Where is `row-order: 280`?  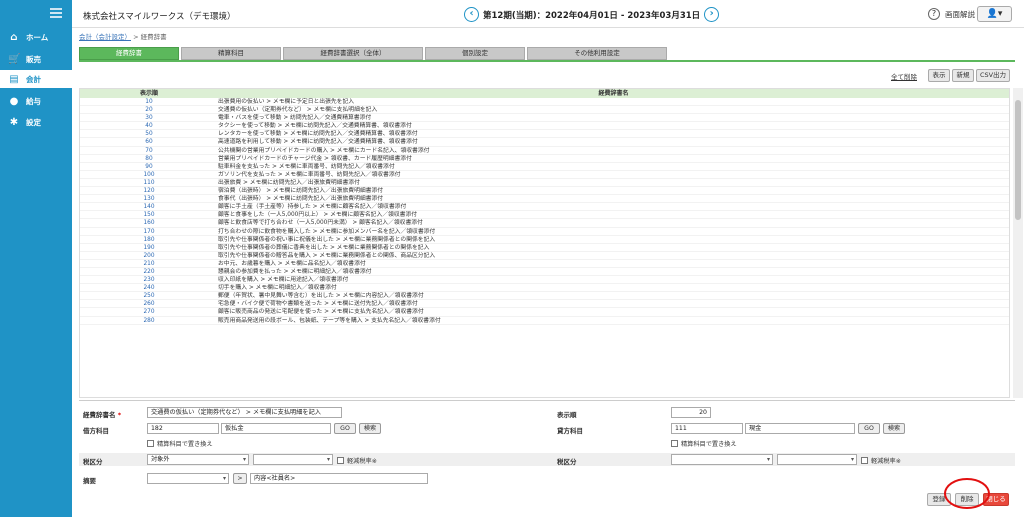 row-order: 280 is located at coordinates (149, 320).